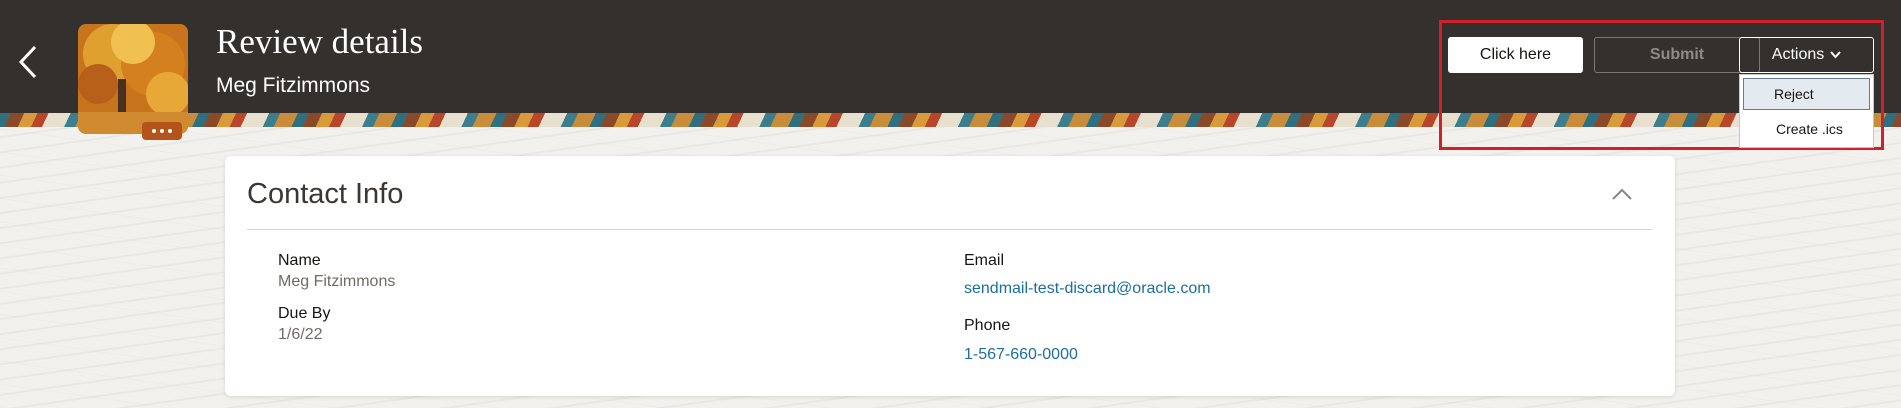 The image size is (1901, 408). I want to click on section-divider, so click(949, 229).